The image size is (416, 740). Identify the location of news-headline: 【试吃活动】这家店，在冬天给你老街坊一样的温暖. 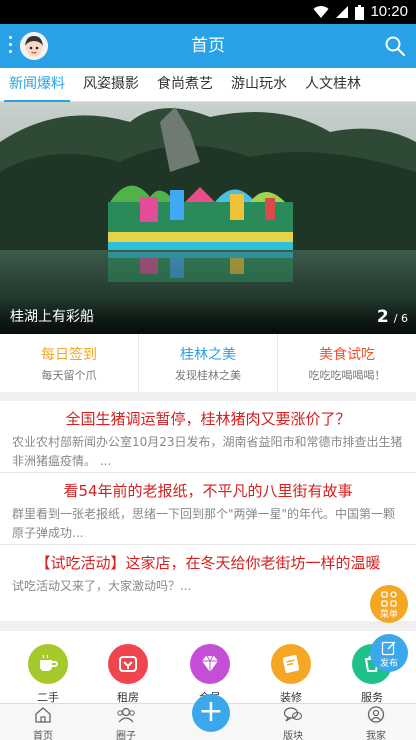
(208, 563).